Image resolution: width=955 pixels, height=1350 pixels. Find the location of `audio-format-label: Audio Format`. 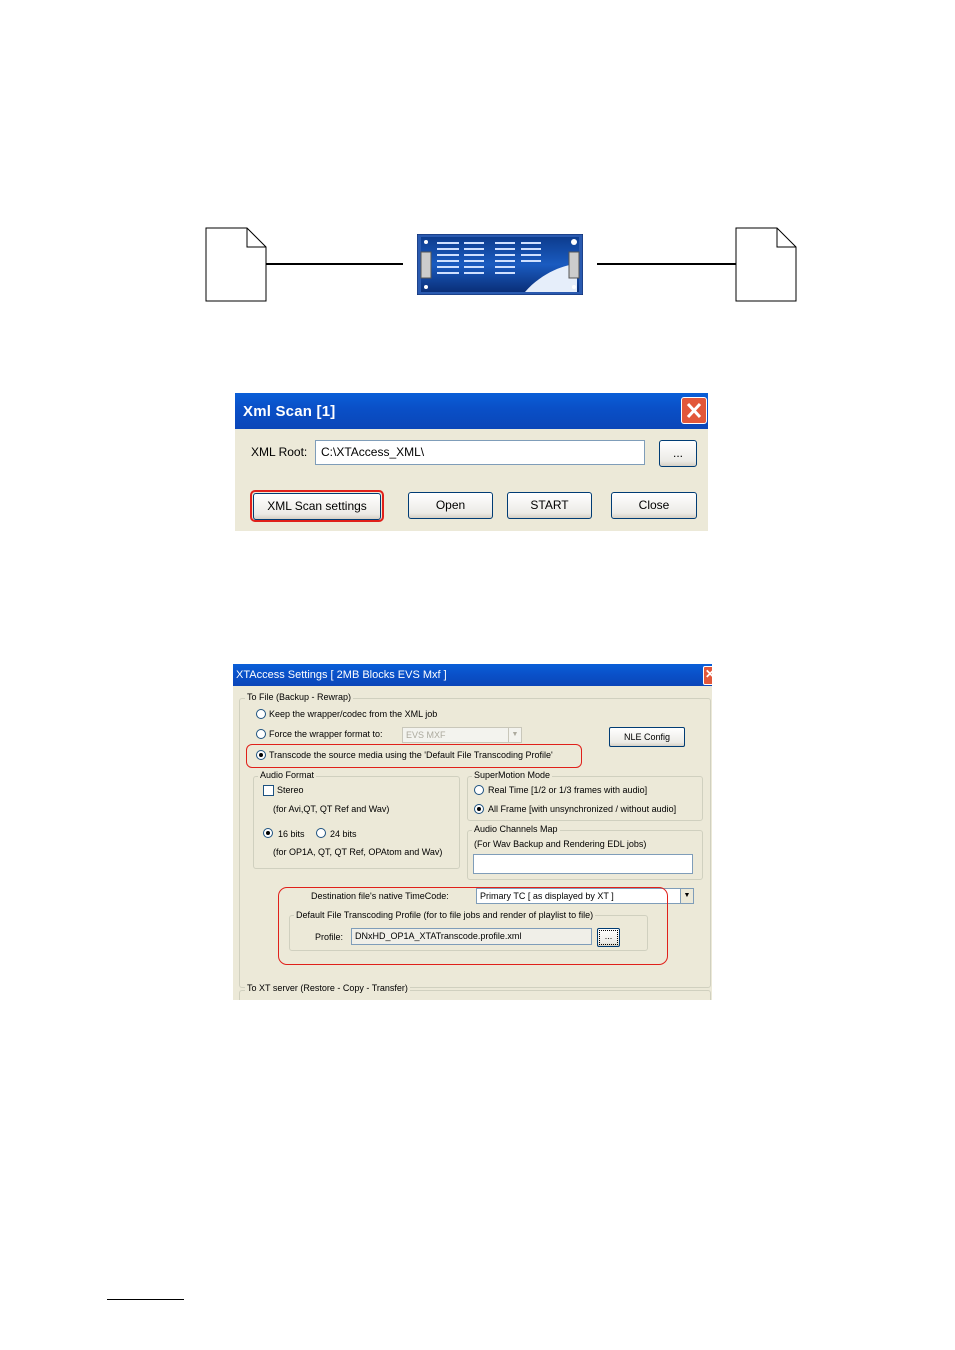

audio-format-label: Audio Format is located at coordinates (287, 775).